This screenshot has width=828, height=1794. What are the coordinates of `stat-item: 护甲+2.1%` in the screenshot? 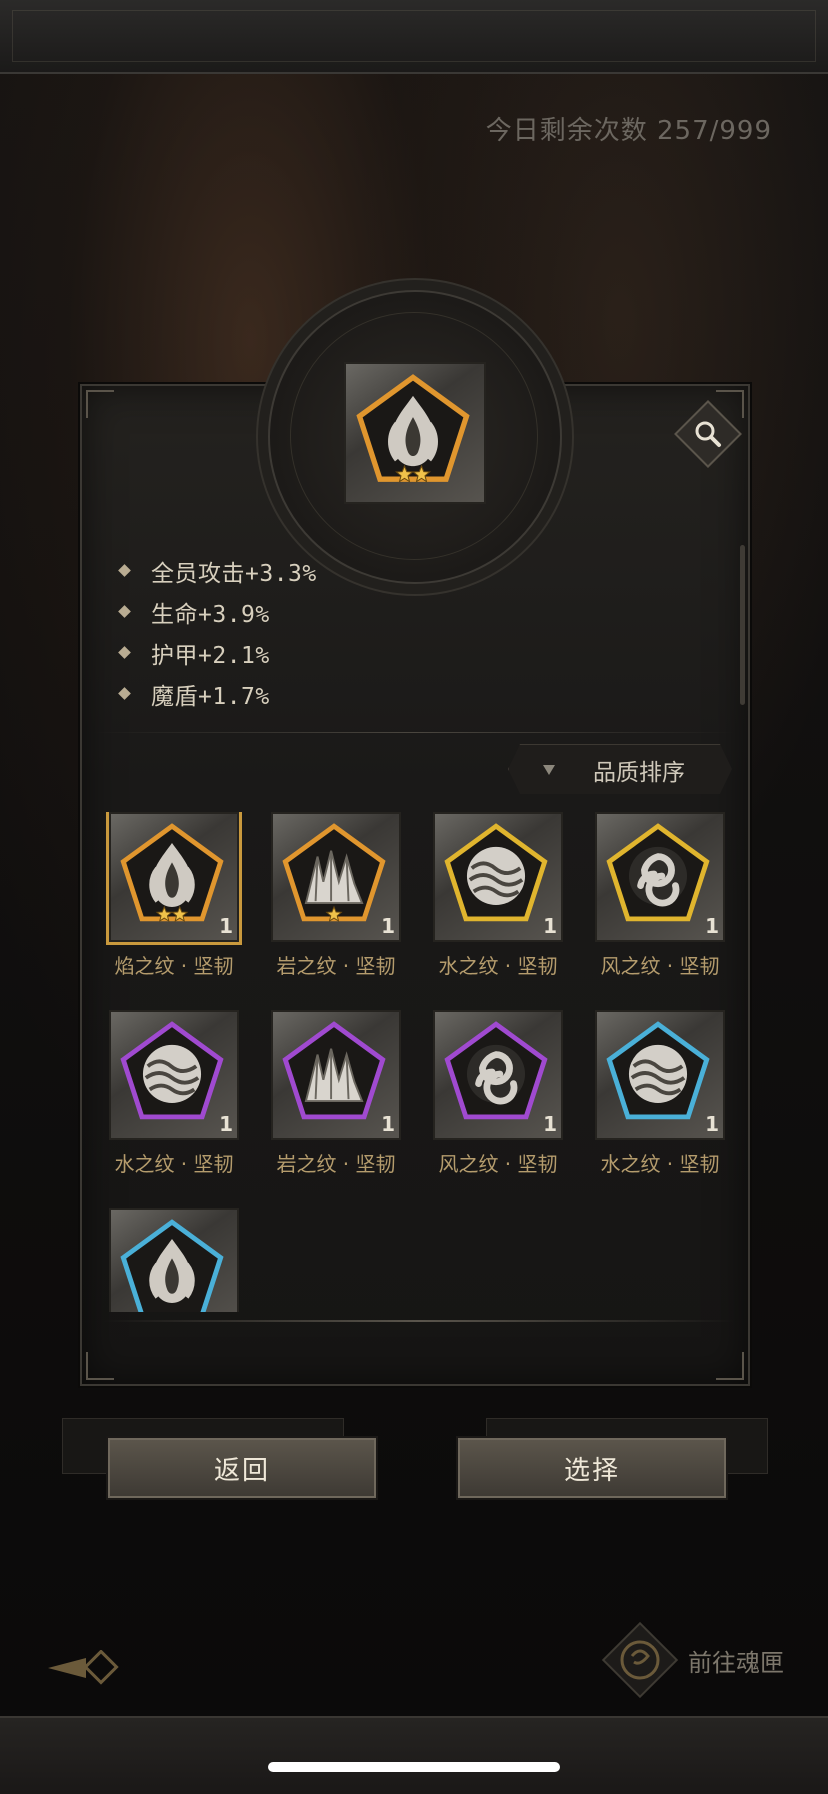 It's located at (217, 652).